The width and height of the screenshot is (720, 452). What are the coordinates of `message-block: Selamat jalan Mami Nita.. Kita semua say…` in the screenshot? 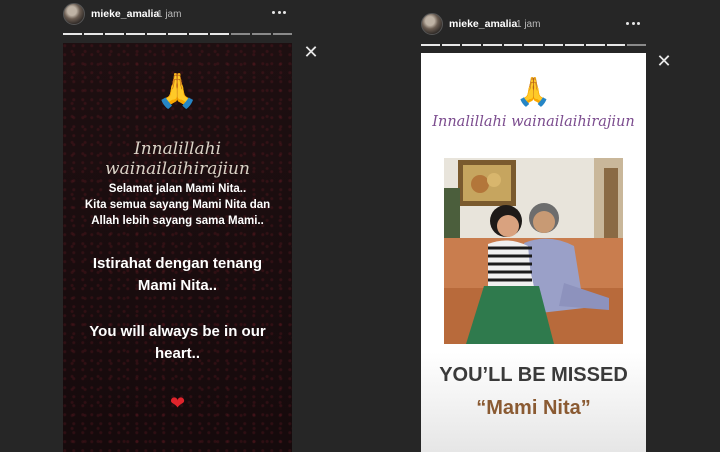 It's located at (177, 205).